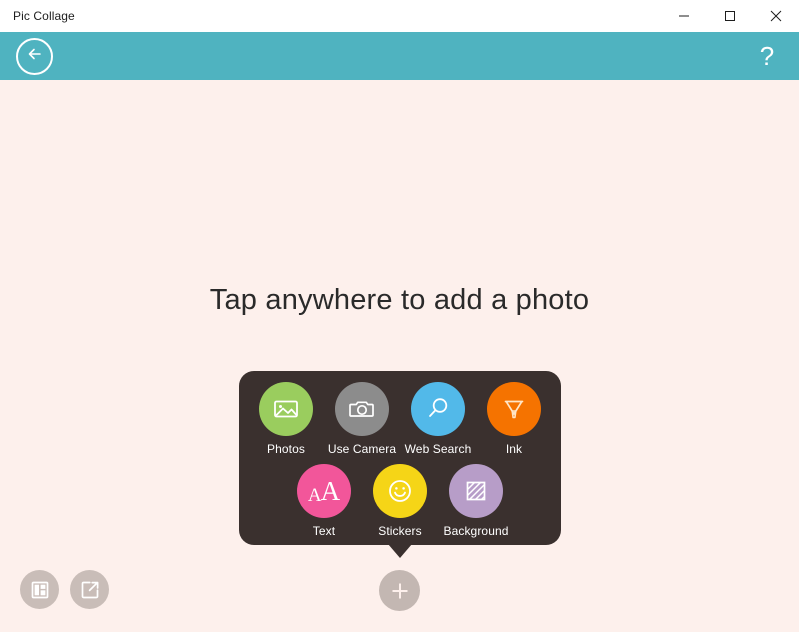 This screenshot has width=799, height=632. Describe the element at coordinates (684, 16) in the screenshot. I see `minimize-button` at that location.